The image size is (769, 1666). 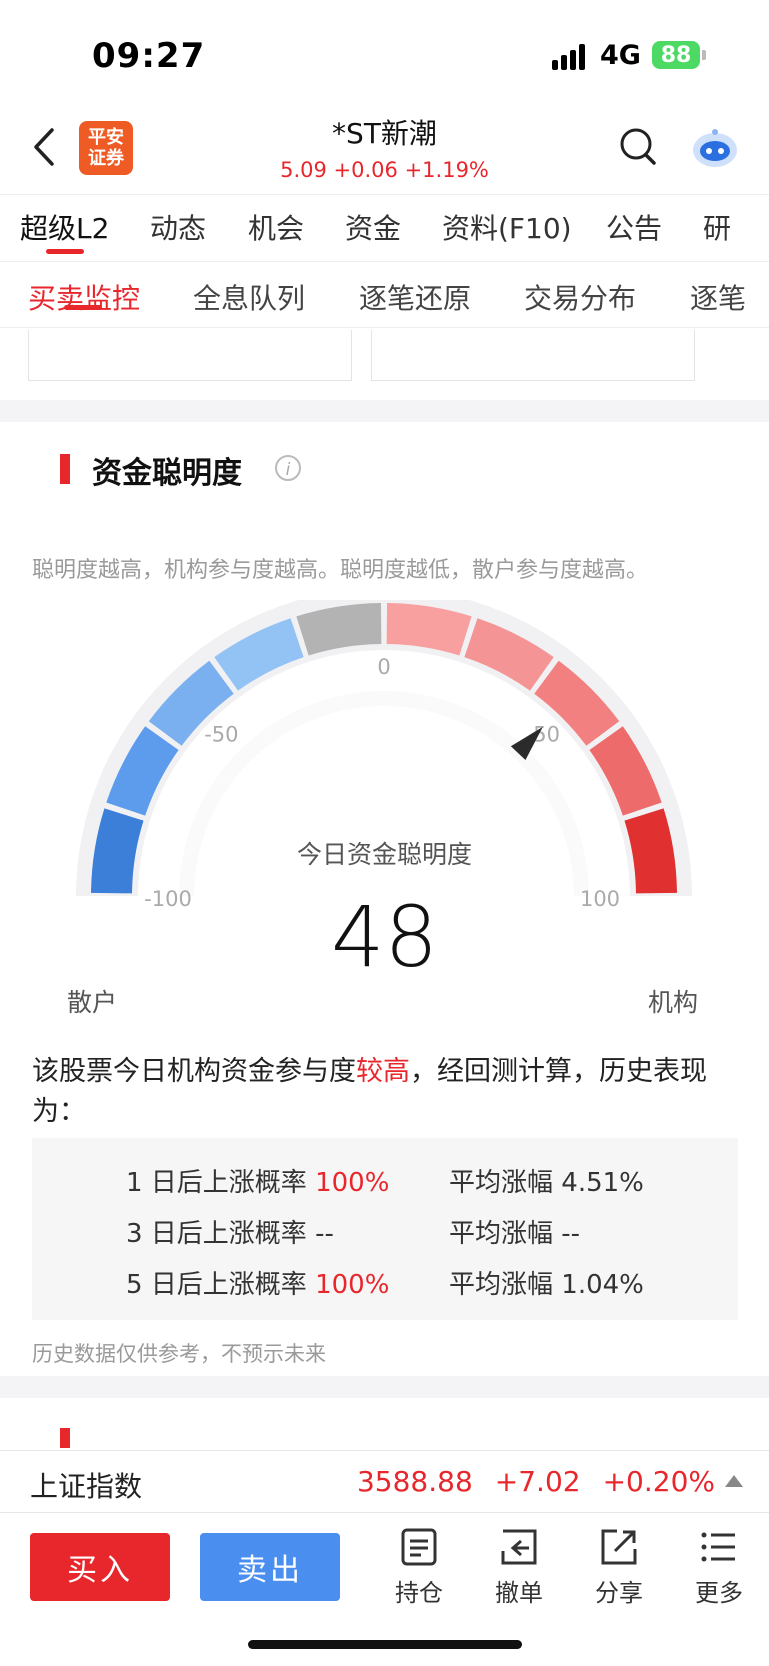 What do you see at coordinates (216, 1234) in the screenshot?
I see `row-label: 3 日后上涨概率` at bounding box center [216, 1234].